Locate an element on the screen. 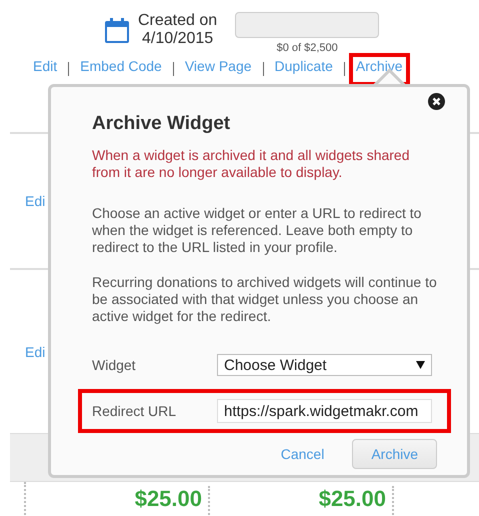 This screenshot has height=516, width=479. field-label: Widget is located at coordinates (114, 365).